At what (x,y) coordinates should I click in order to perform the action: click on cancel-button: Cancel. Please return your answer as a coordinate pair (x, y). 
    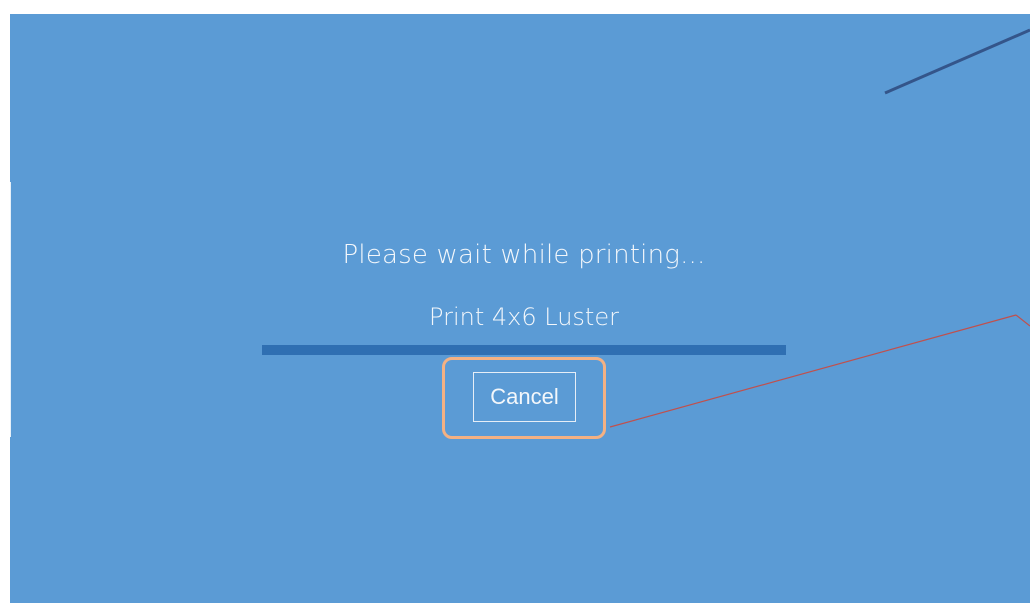
    Looking at the image, I should click on (524, 397).